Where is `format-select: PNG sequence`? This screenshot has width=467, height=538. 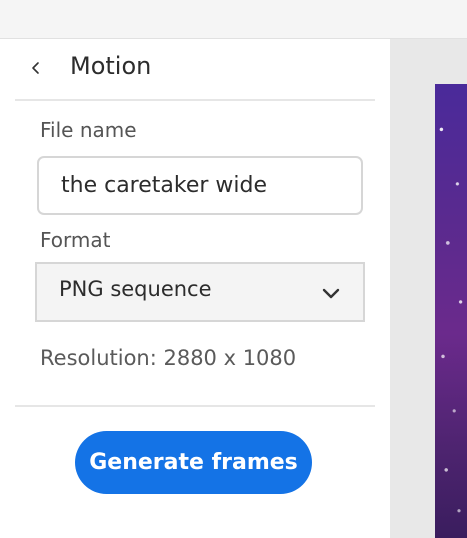 format-select: PNG sequence is located at coordinates (200, 292).